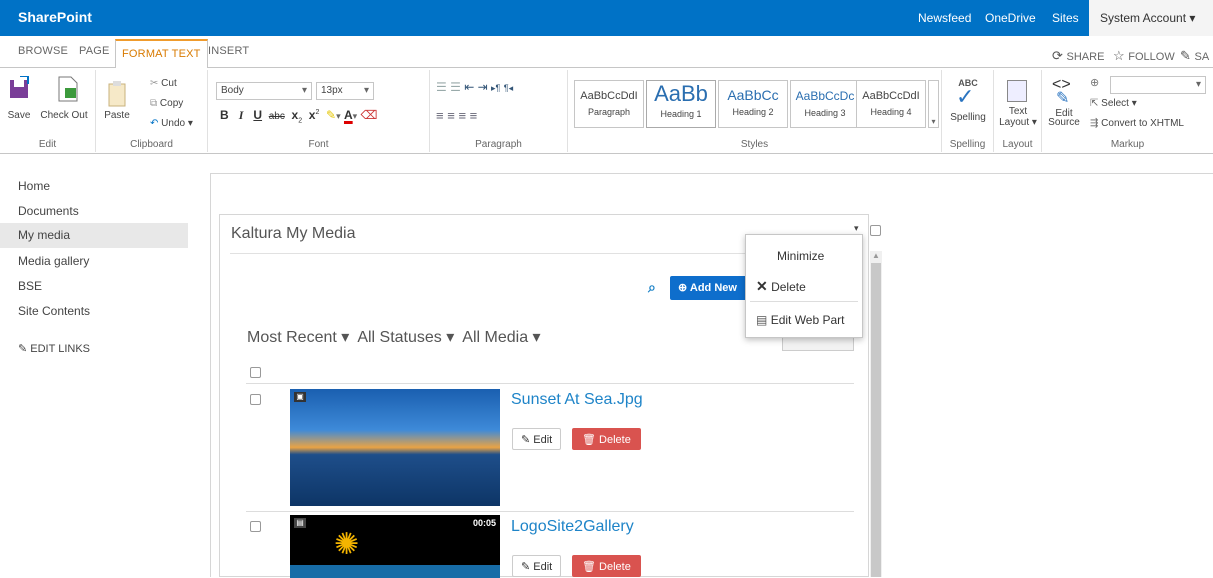 Image resolution: width=1213 pixels, height=578 pixels. What do you see at coordinates (1065, 18) in the screenshot?
I see `sites-link: Sites` at bounding box center [1065, 18].